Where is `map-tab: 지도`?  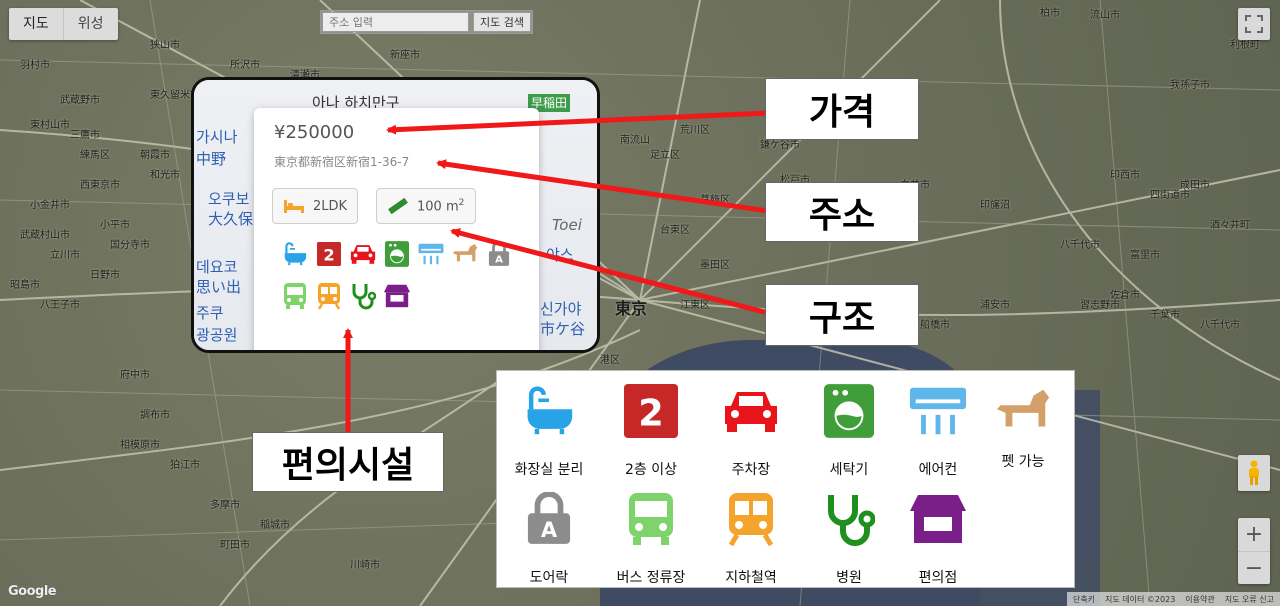 map-tab: 지도 is located at coordinates (36, 24).